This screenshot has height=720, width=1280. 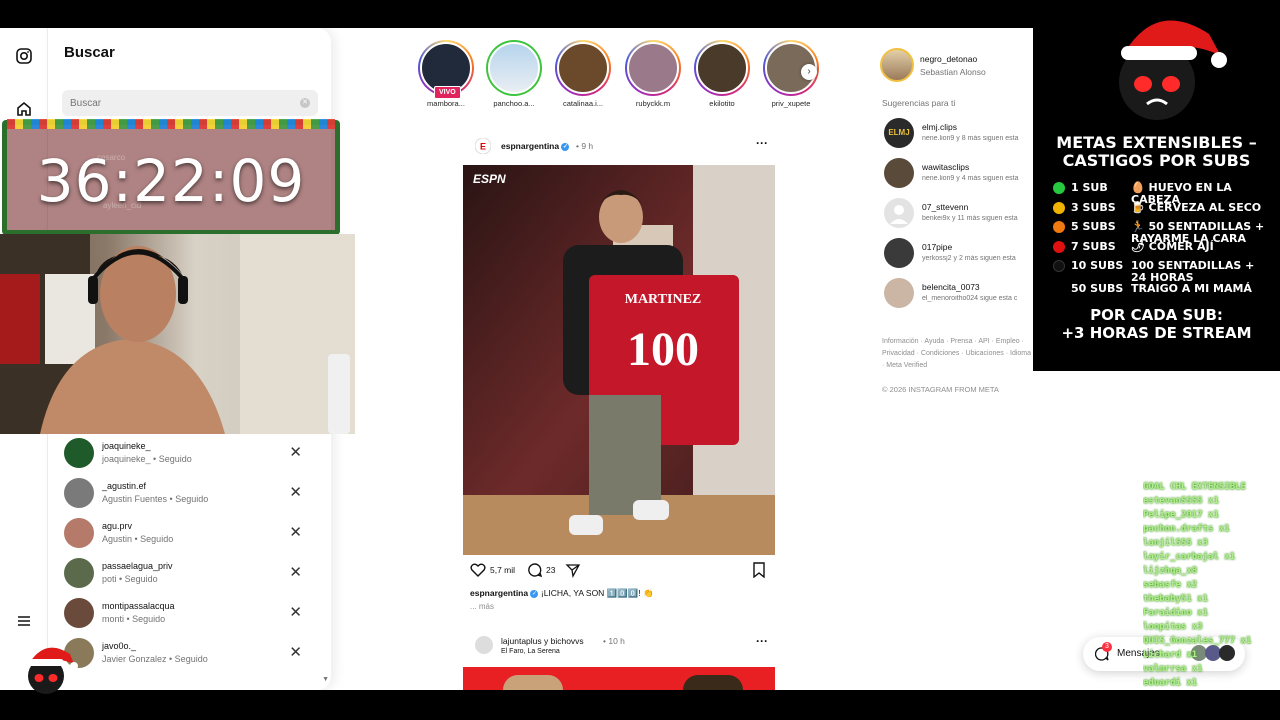 I want to click on recent-search-row: agu.prv Agustin • Seguido ✕, so click(x=189, y=534).